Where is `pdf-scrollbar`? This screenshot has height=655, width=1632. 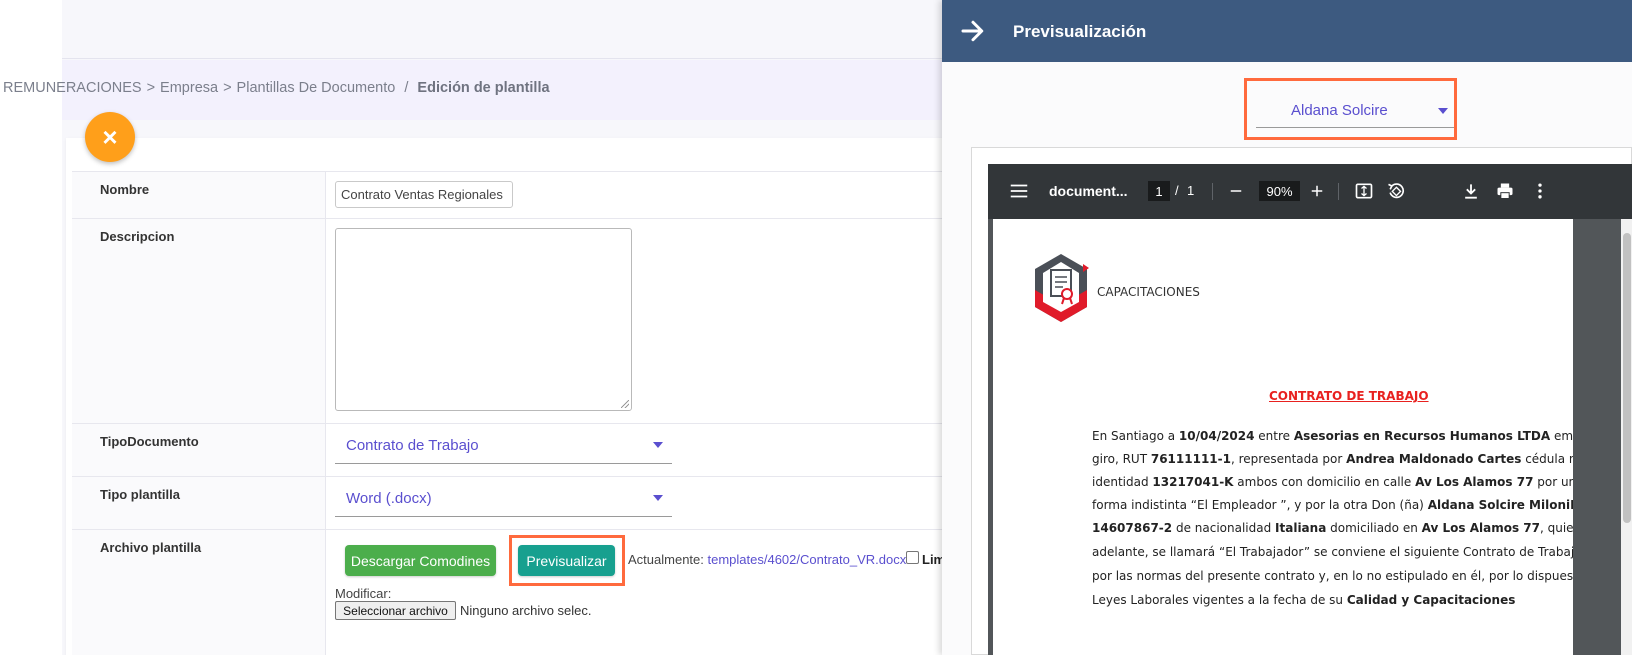
pdf-scrollbar is located at coordinates (1626, 437).